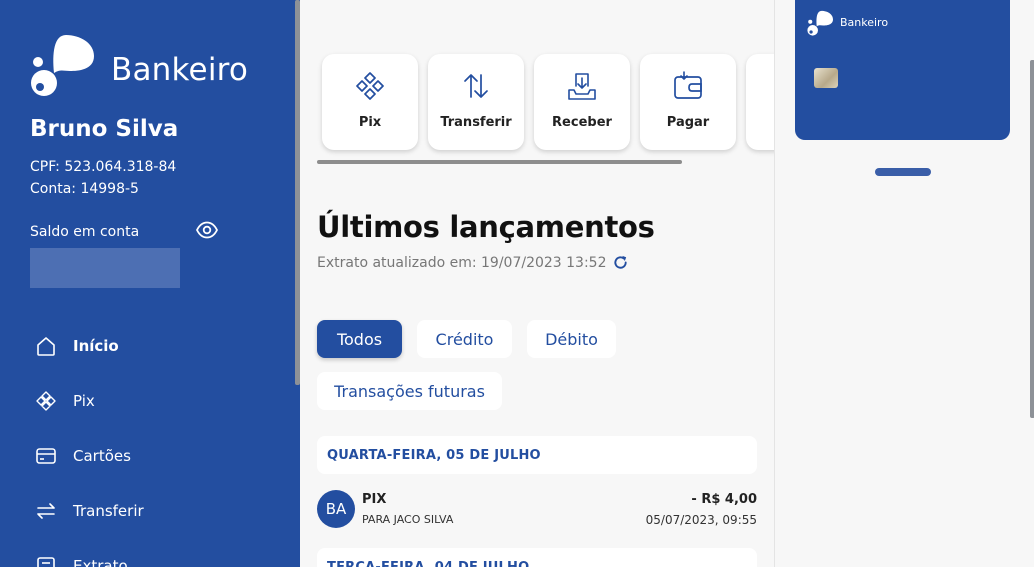 This screenshot has height=567, width=1034. Describe the element at coordinates (537, 455) in the screenshot. I see `day-header: QUARTA-FEIRA, 05 DE JULHO` at that location.